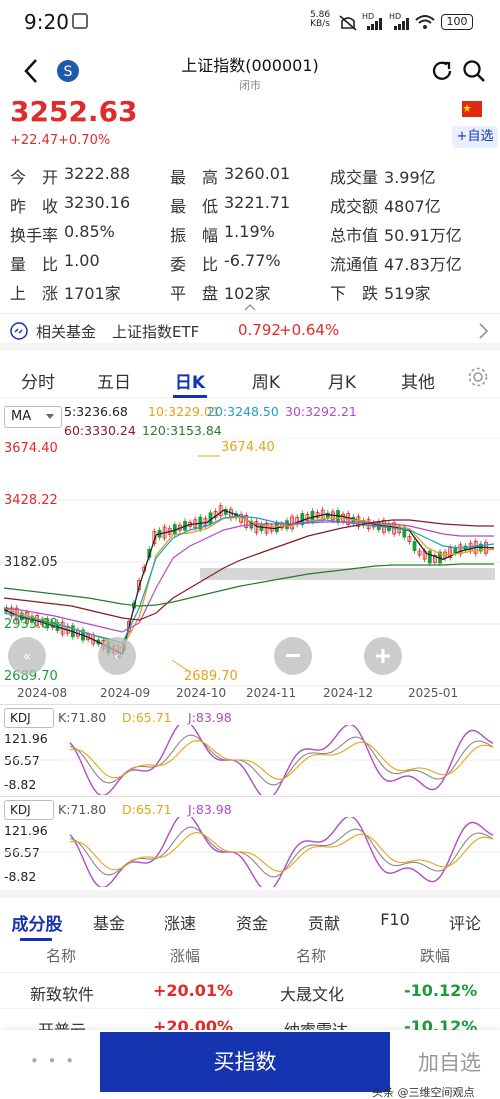 The height and width of the screenshot is (1099, 500). Describe the element at coordinates (245, 1062) in the screenshot. I see `buy-index-button: 买指数` at that location.